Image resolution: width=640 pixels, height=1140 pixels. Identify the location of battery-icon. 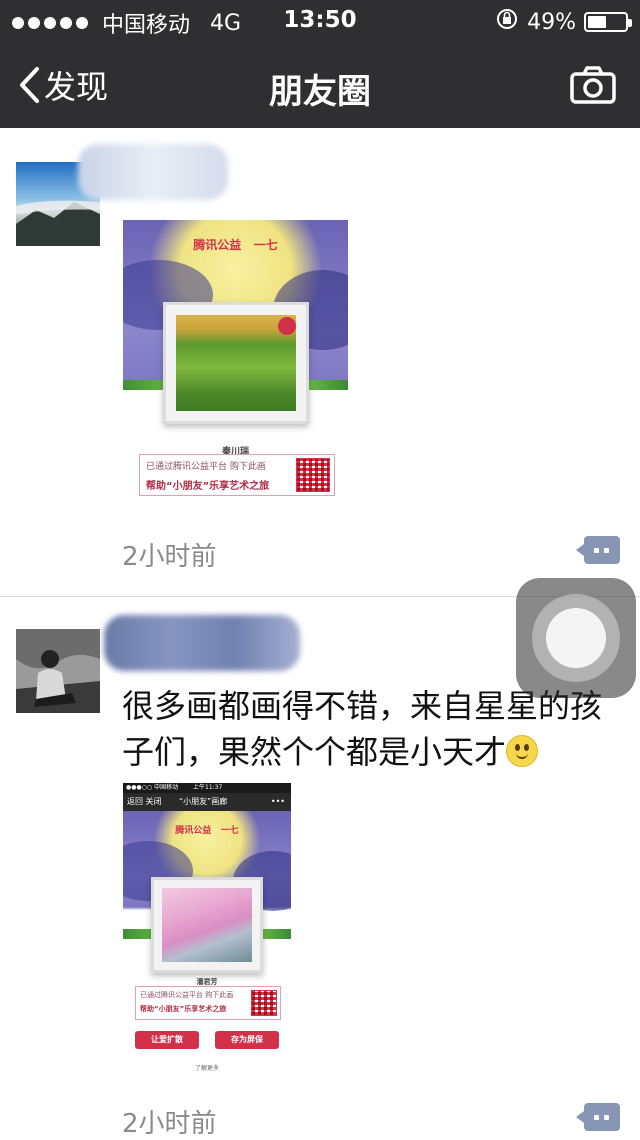
(608, 22).